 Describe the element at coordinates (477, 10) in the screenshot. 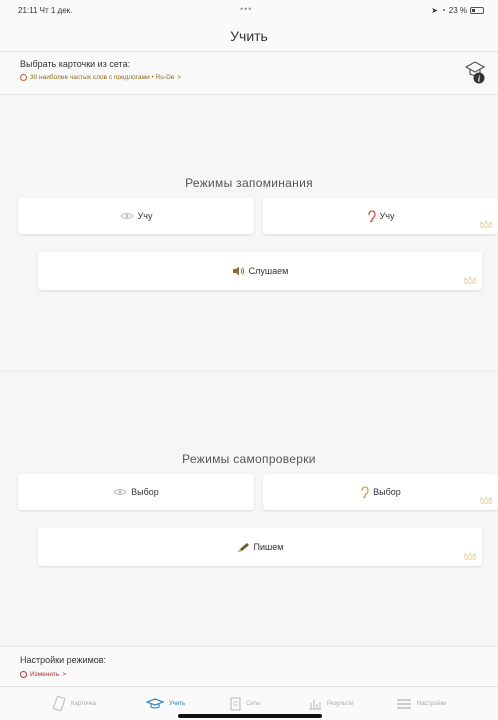

I see `battery-icon` at that location.